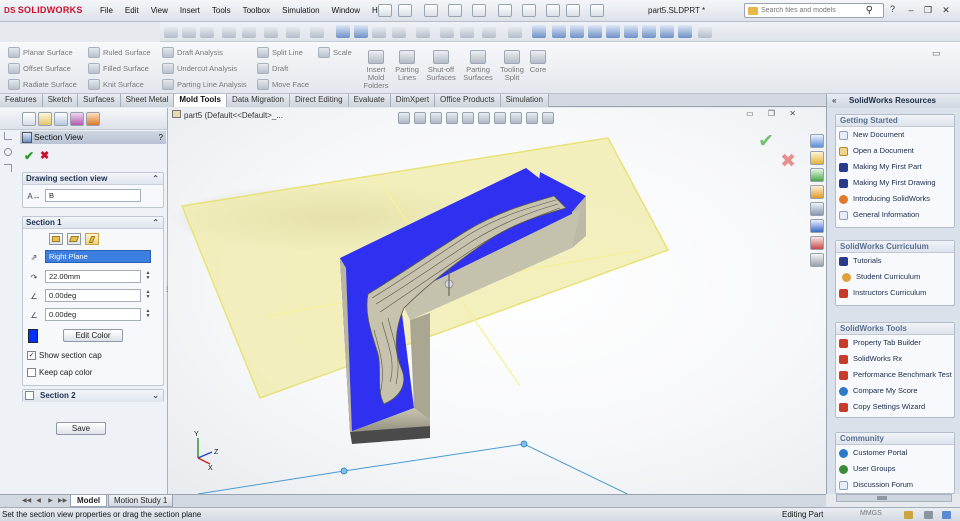 Image resolution: width=960 pixels, height=521 pixels. Describe the element at coordinates (441, 66) in the screenshot. I see `shut-off-surfaces-button: Shut-off Surfaces` at that location.